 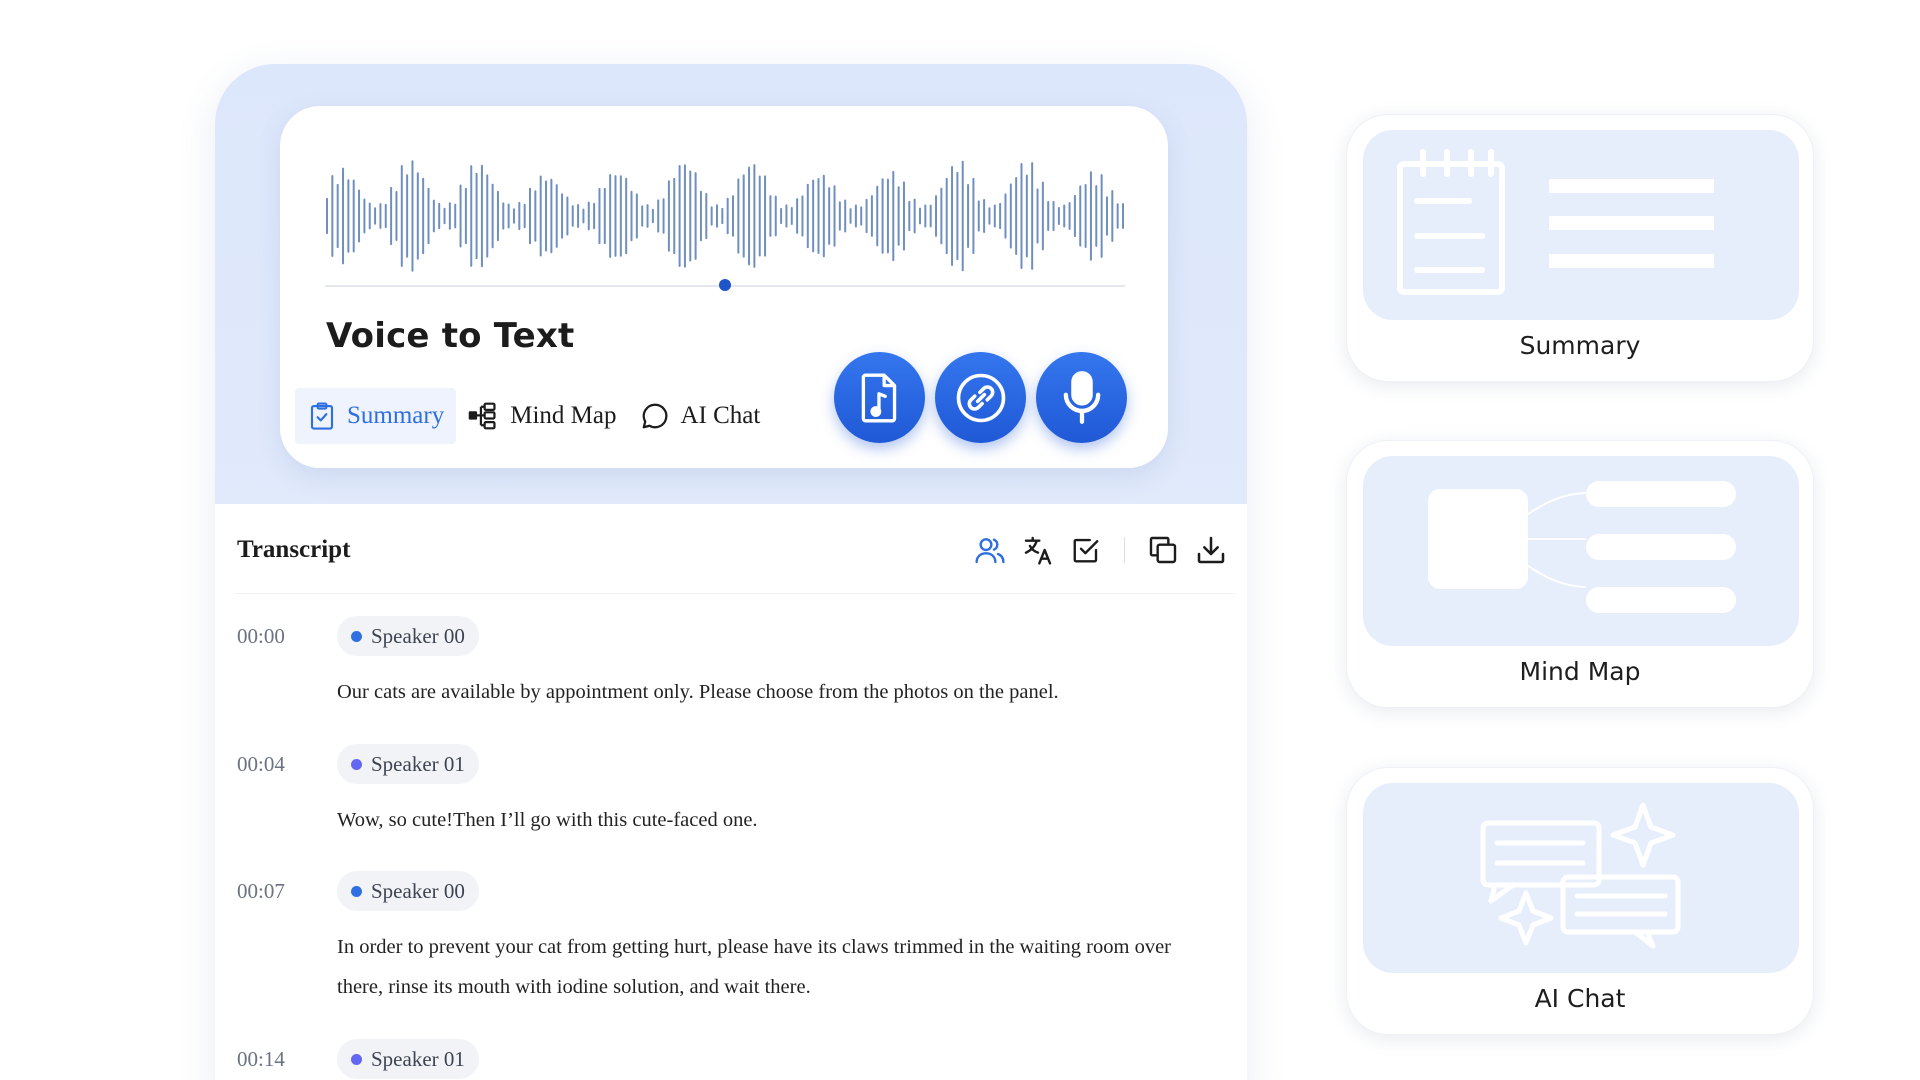 I want to click on transcript-title: Transcript, so click(x=294, y=549).